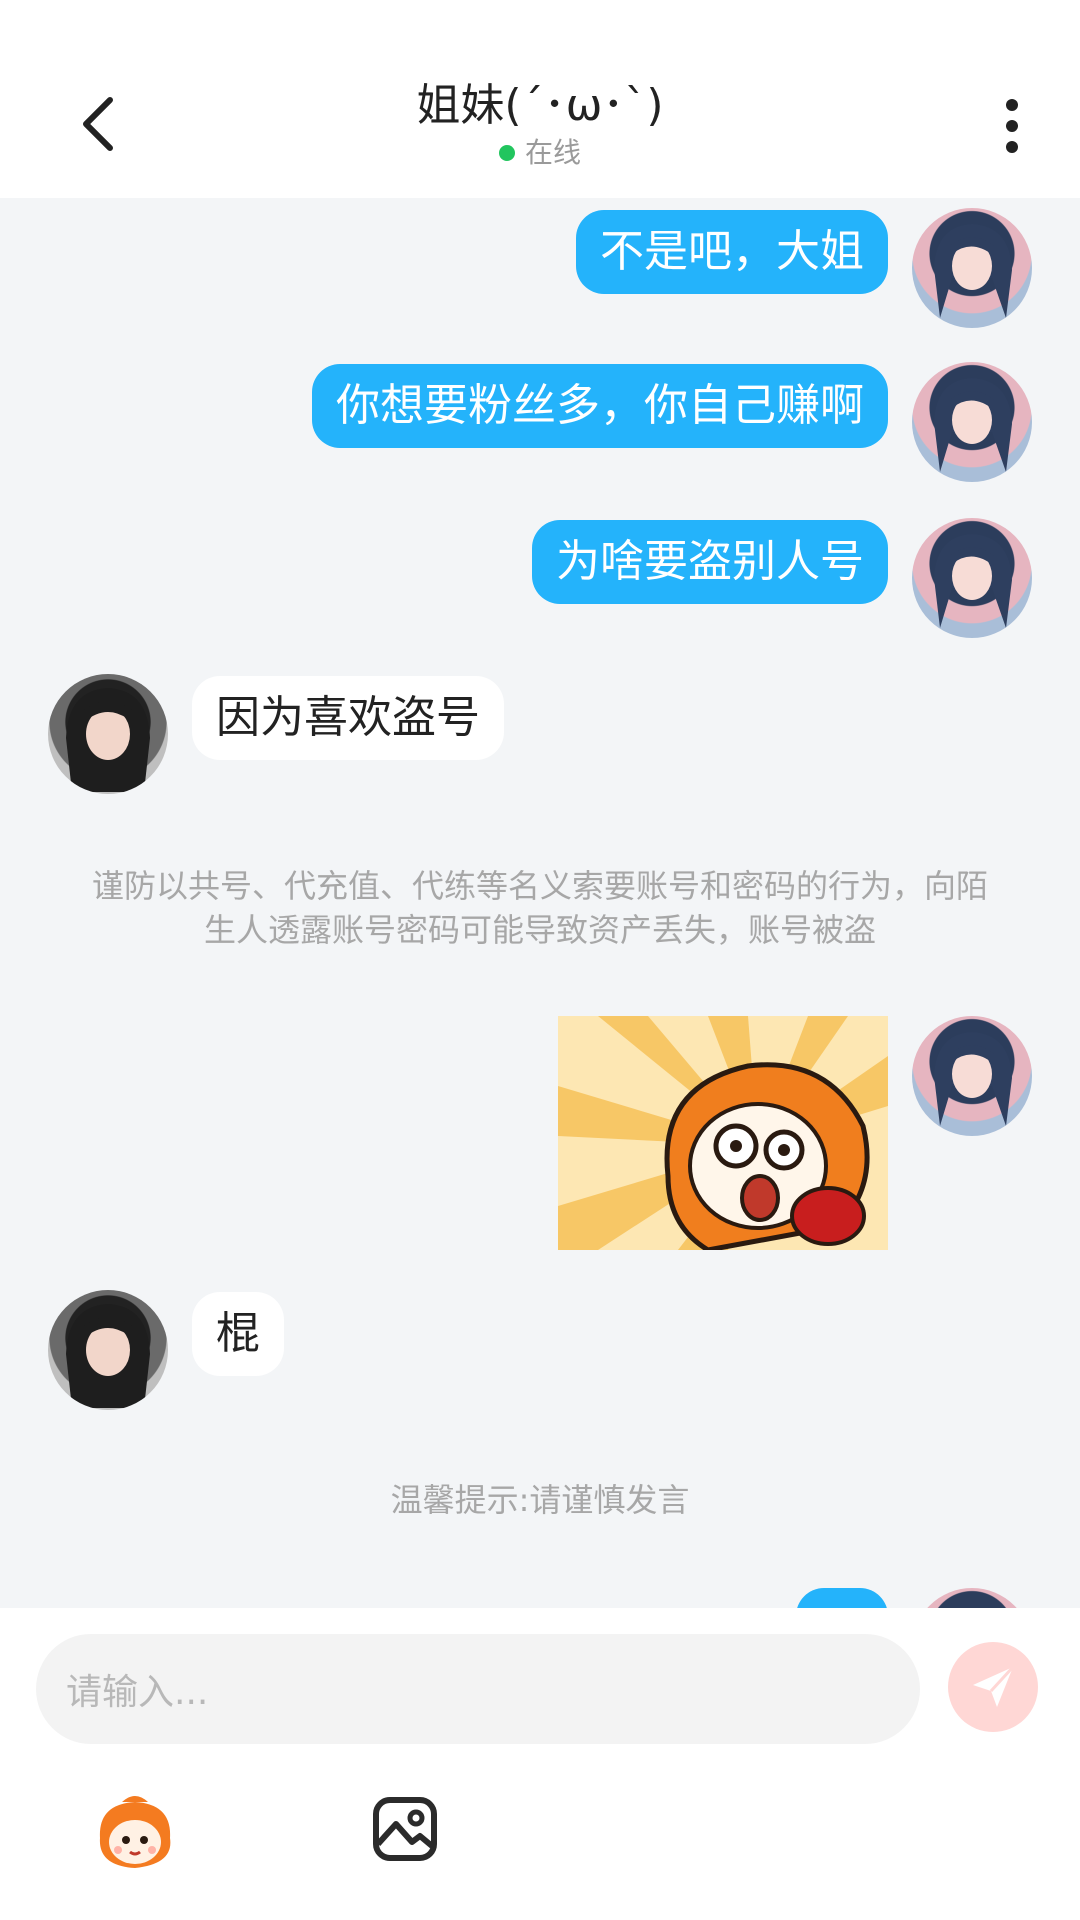  I want to click on image-picker-button, so click(405, 1829).